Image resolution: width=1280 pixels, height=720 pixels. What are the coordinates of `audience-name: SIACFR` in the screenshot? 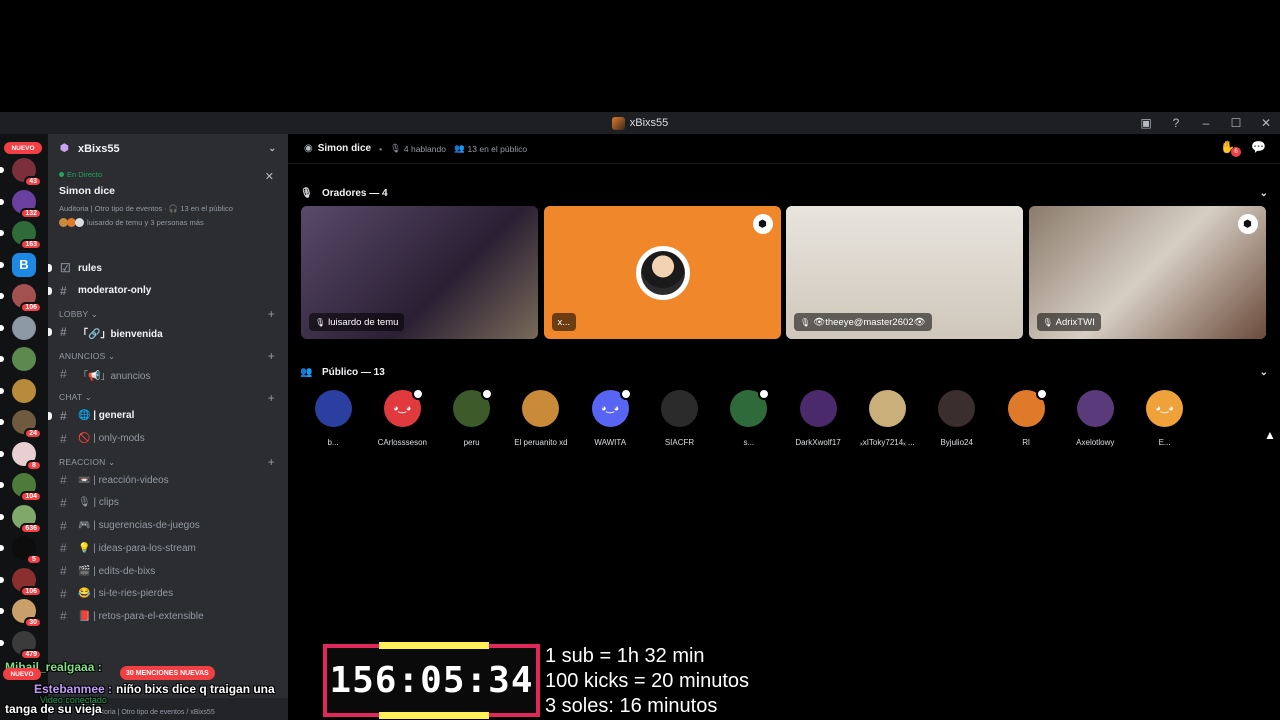 It's located at (679, 442).